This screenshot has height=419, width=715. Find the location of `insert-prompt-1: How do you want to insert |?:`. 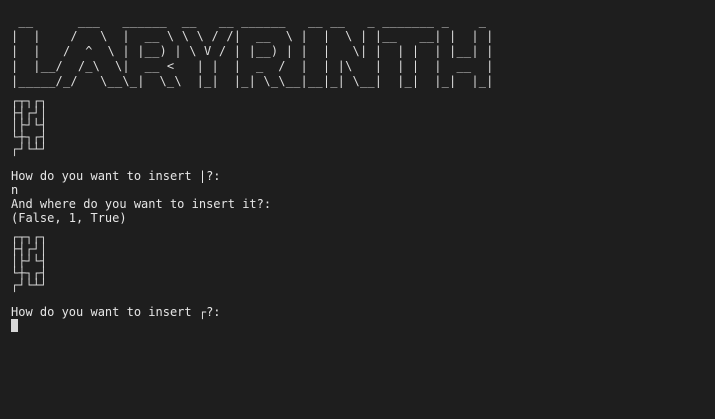

insert-prompt-1: How do you want to insert |?: is located at coordinates (116, 176).